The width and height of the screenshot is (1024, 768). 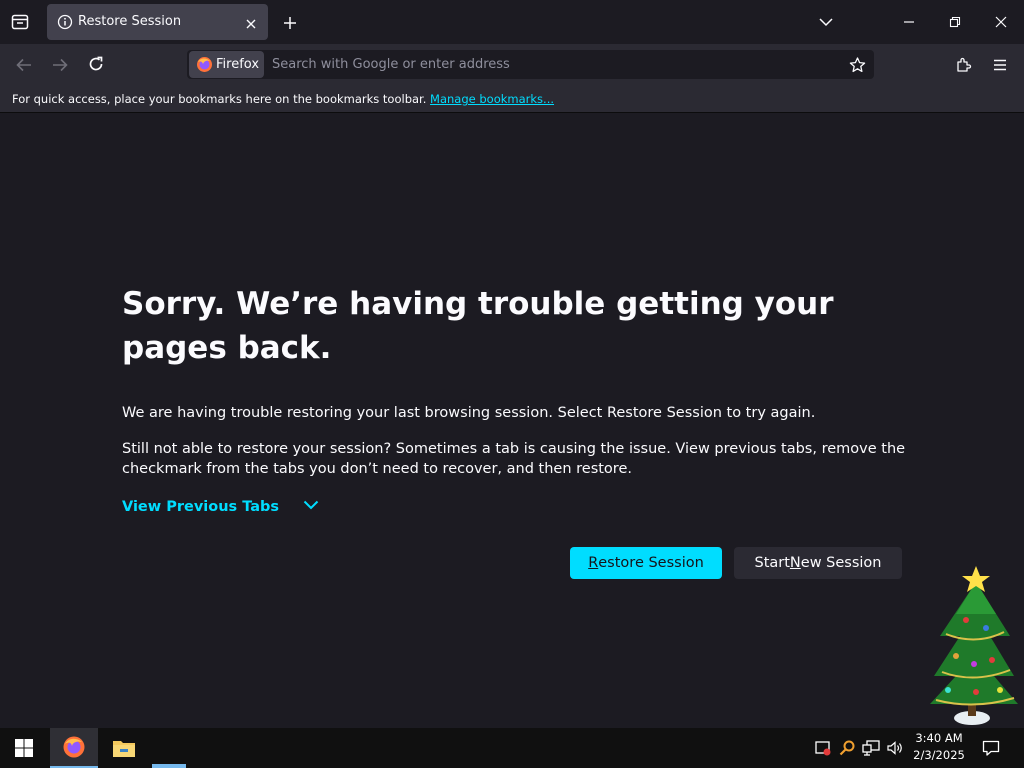 What do you see at coordinates (955, 22) in the screenshot?
I see `restore-window-icon` at bounding box center [955, 22].